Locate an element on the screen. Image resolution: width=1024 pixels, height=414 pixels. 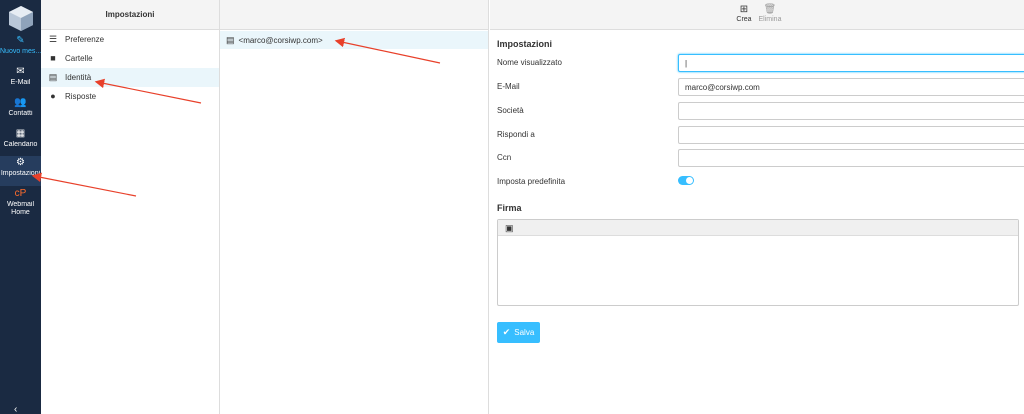
delete-label: Elimina is located at coordinates (770, 19).